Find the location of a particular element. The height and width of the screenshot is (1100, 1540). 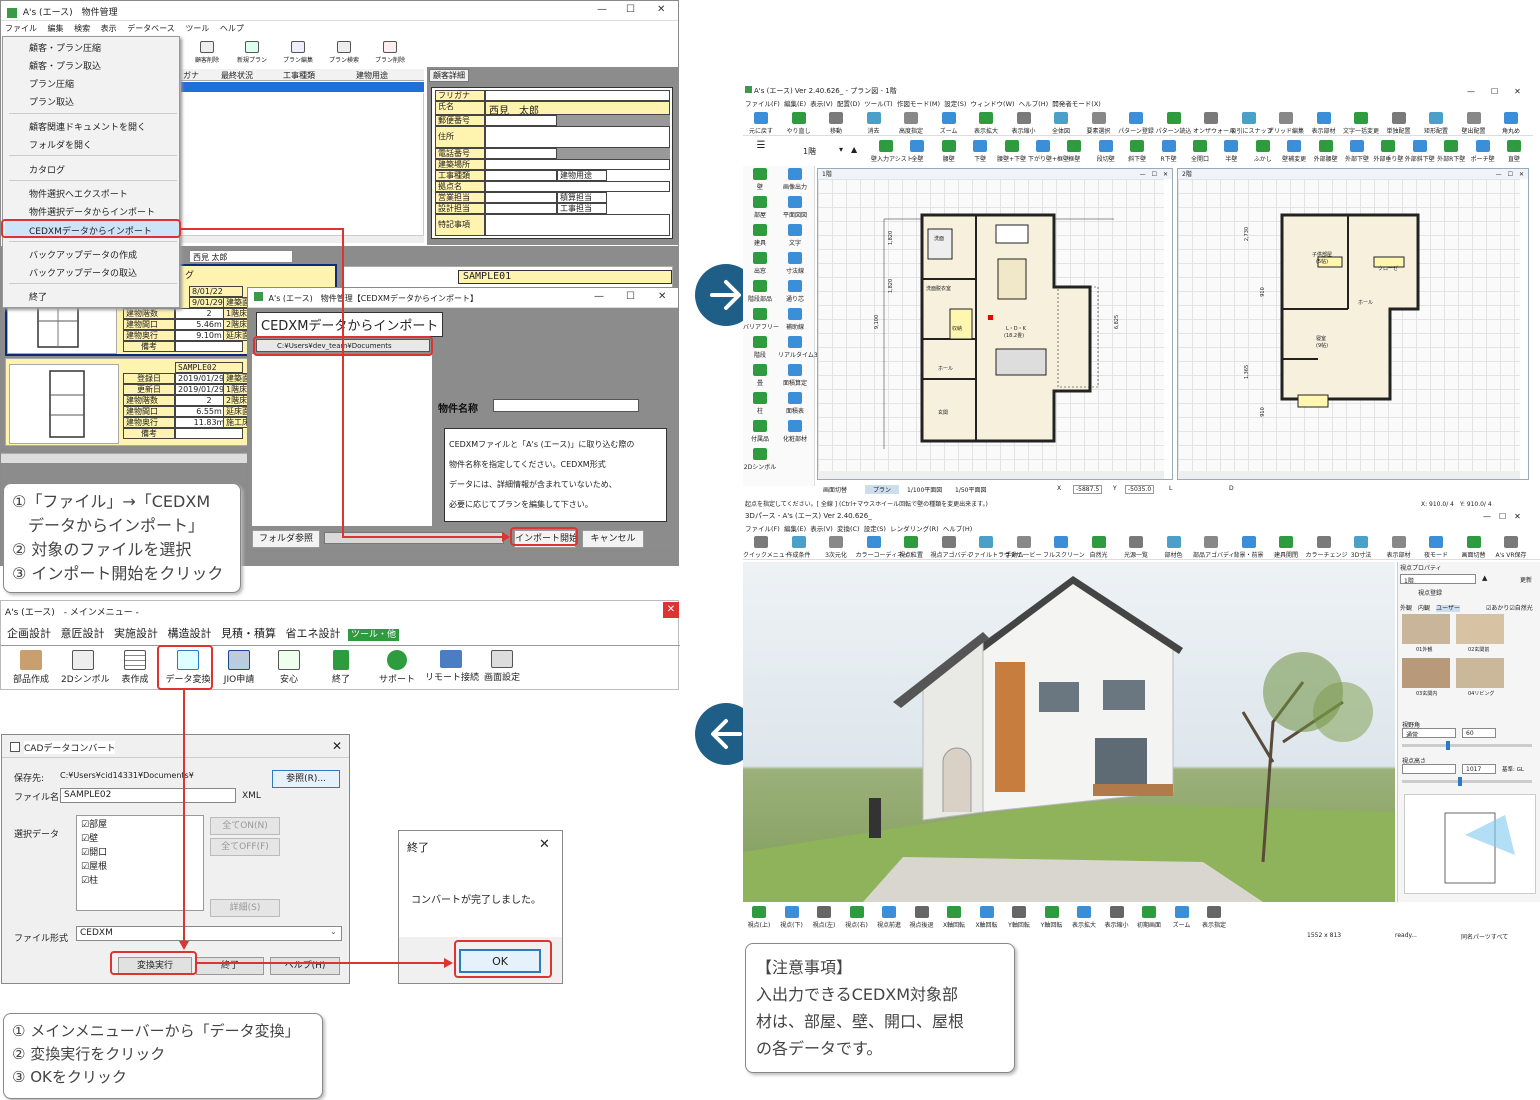

perspective-tool-button: 視点アゴバディ is located at coordinates (951, 547).